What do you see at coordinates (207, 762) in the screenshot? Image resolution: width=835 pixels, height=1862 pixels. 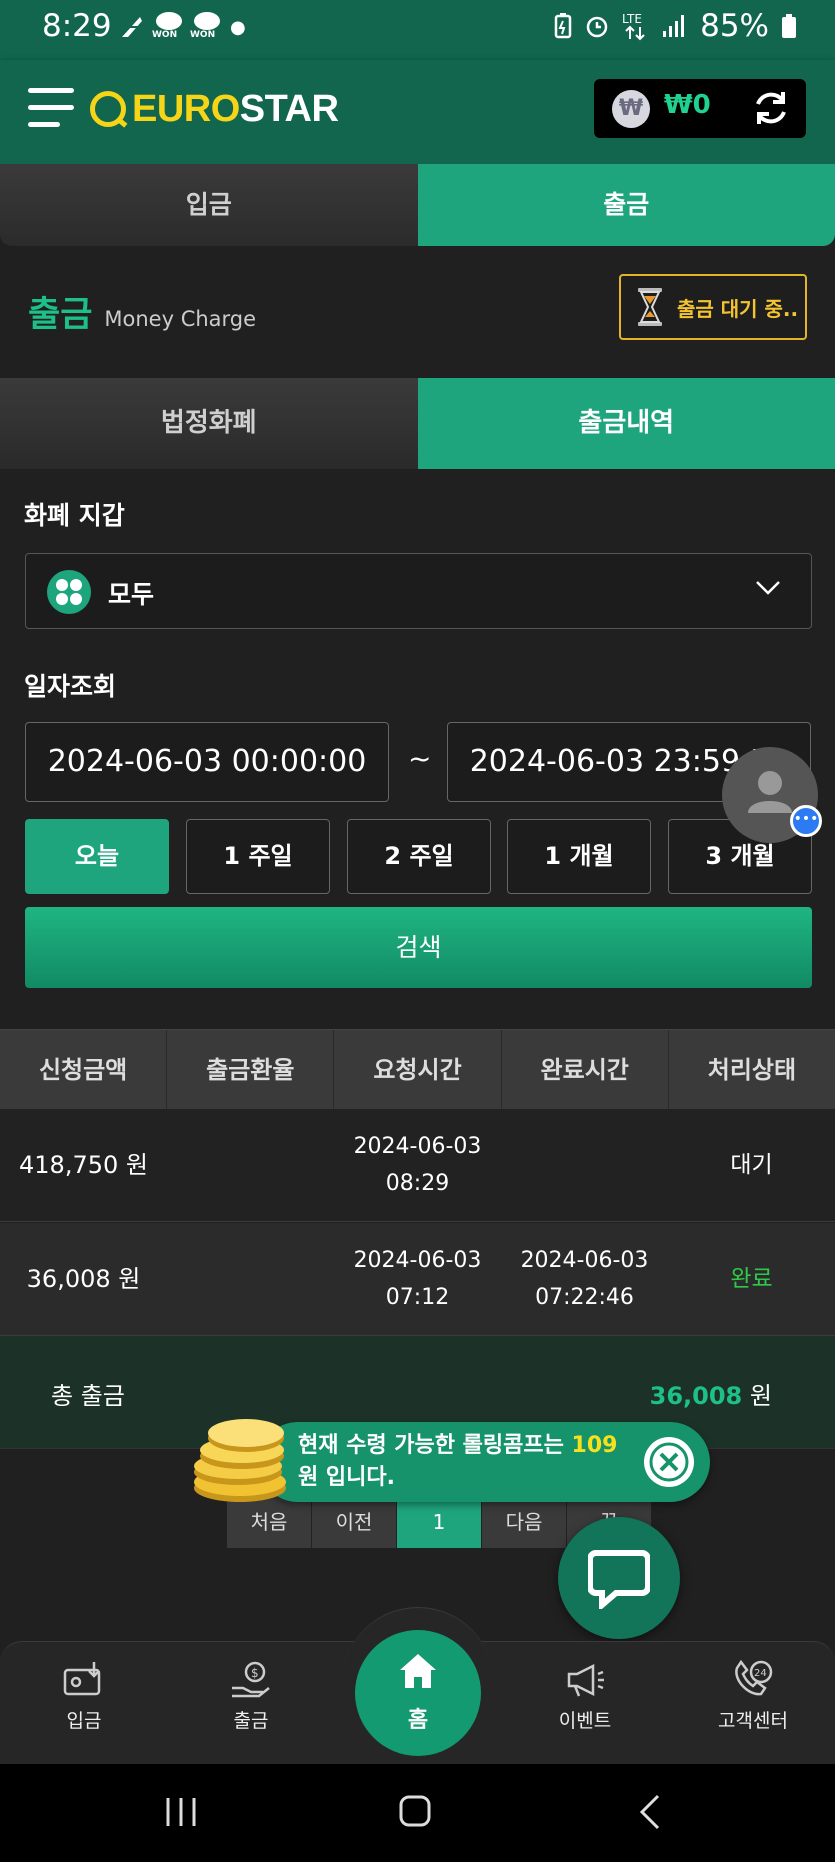 I see `date-from-input: 2024-06-03 00:00:00` at bounding box center [207, 762].